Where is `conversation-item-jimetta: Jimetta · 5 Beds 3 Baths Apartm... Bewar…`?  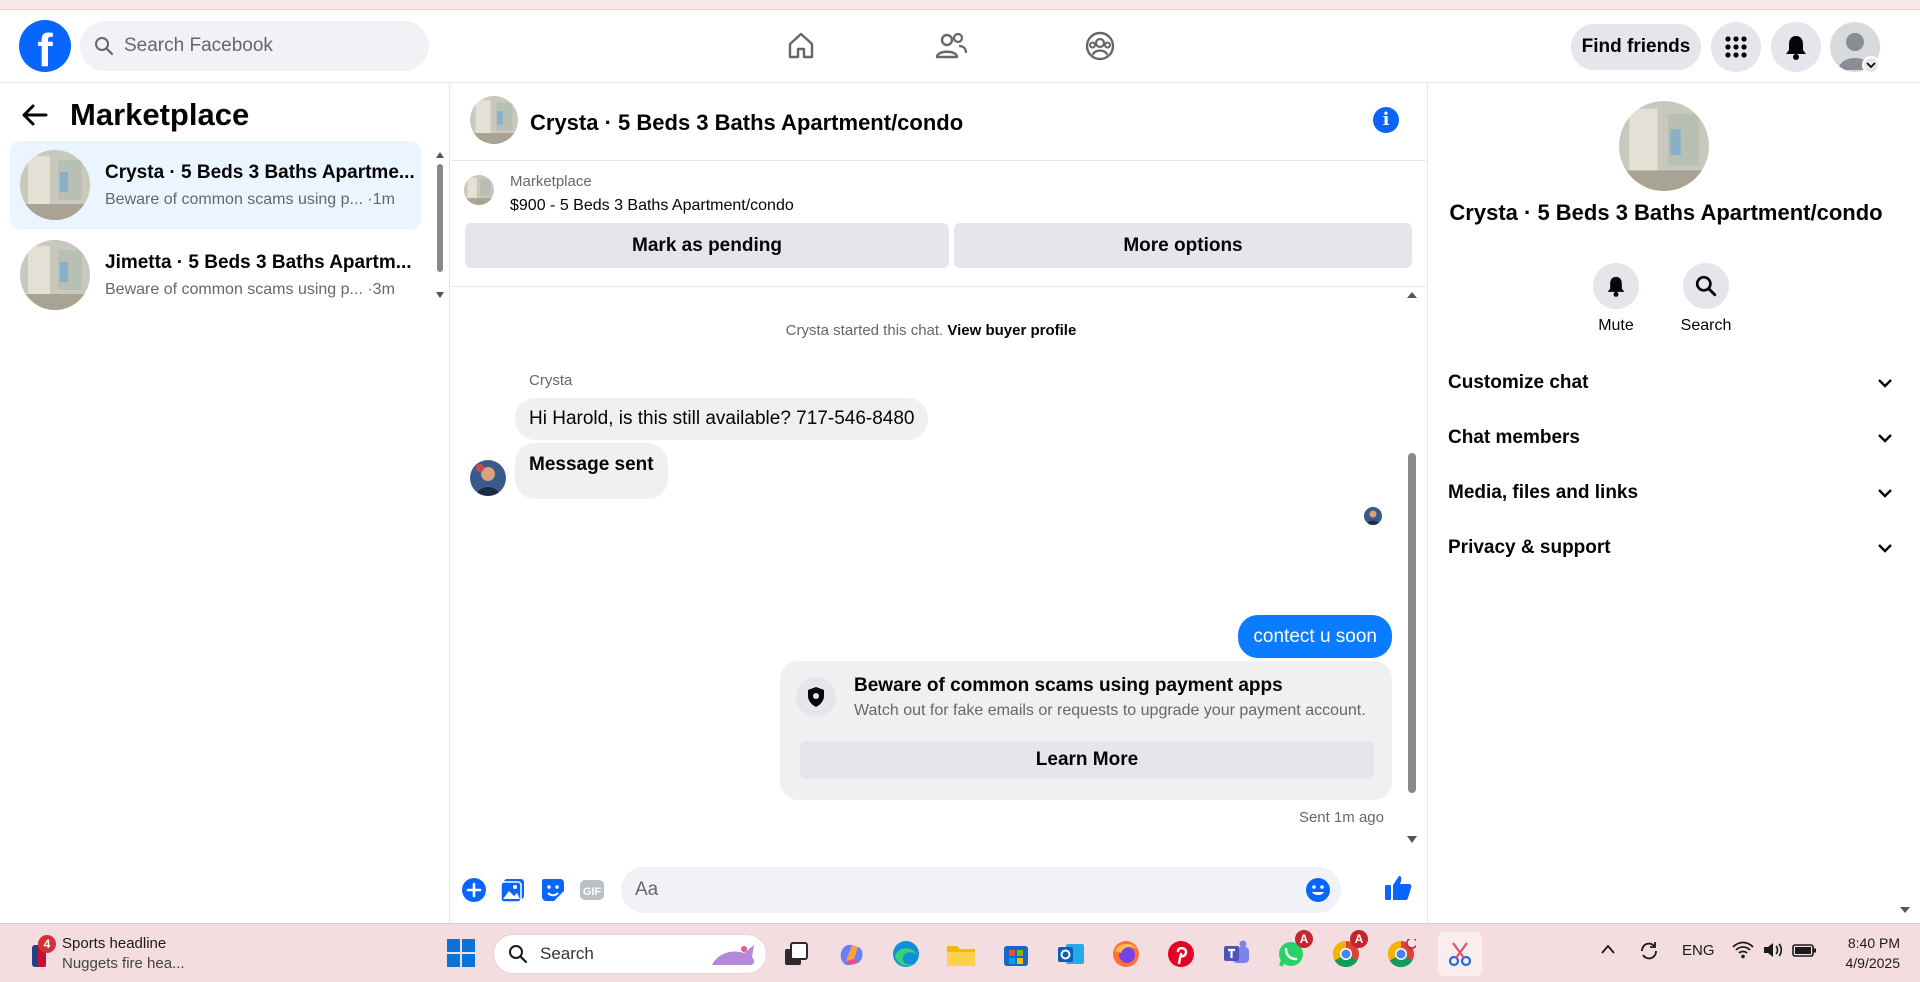
conversation-item-jimetta: Jimetta · 5 Beds 3 Baths Apartm... Bewar… is located at coordinates (215, 275).